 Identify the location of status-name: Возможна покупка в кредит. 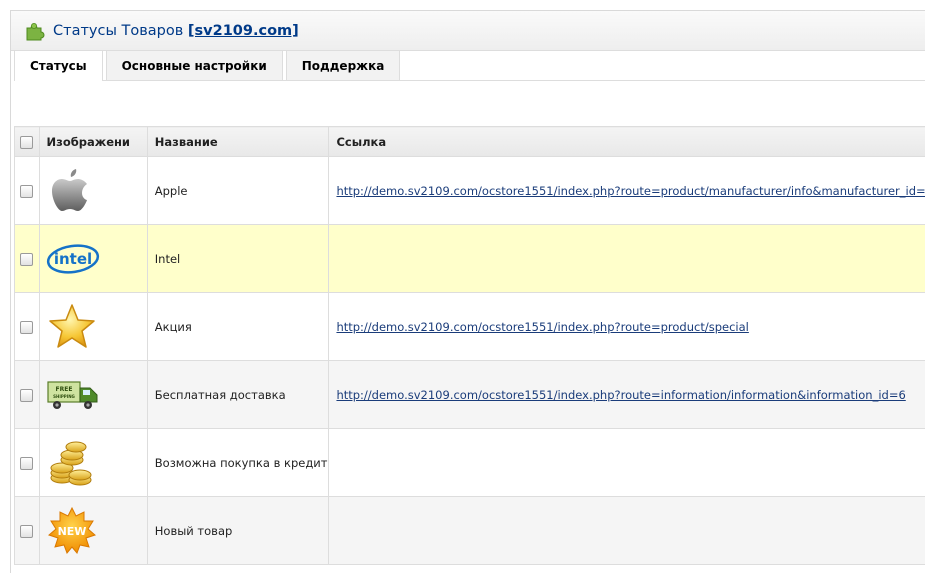
(238, 462).